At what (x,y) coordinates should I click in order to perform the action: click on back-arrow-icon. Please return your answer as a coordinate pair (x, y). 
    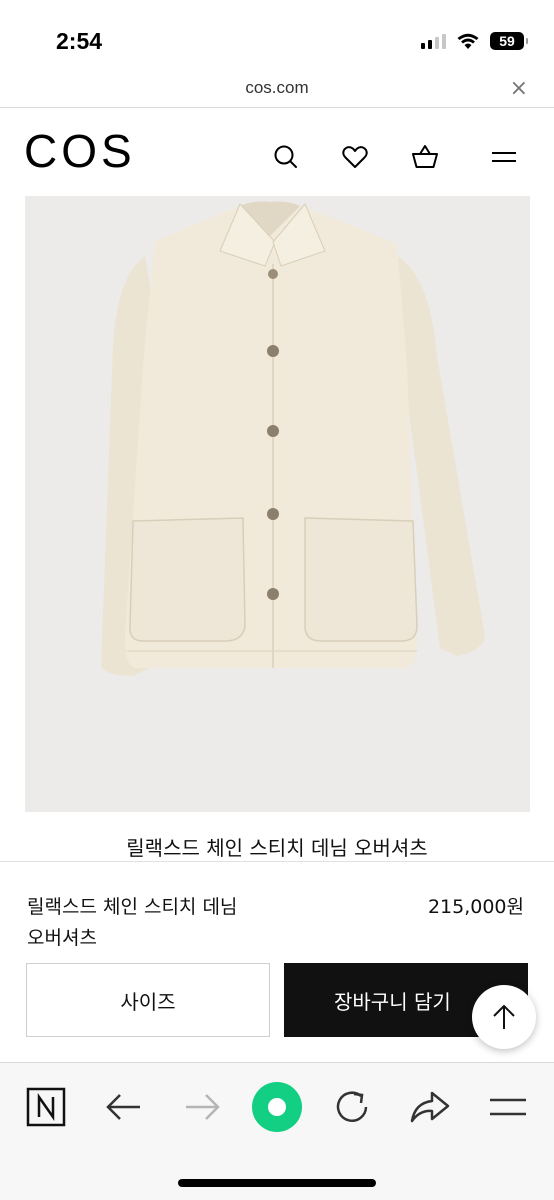
    Looking at the image, I should click on (124, 1107).